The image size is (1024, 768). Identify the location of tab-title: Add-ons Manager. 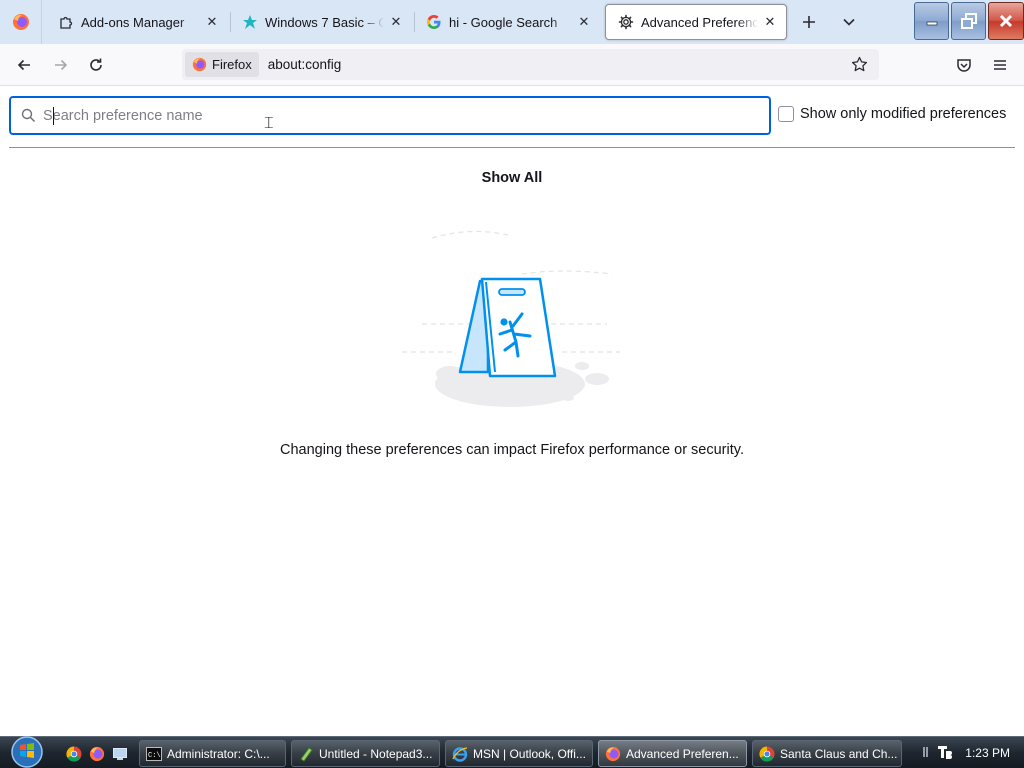
(133, 22).